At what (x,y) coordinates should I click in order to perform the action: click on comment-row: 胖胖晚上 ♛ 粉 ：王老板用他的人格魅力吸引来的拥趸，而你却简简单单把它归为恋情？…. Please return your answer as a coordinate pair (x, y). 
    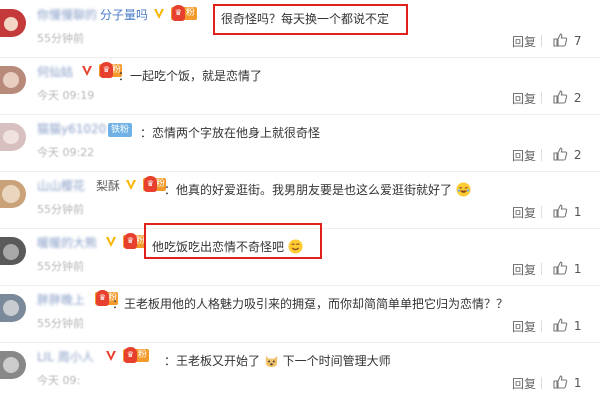
    Looking at the image, I should click on (300, 314).